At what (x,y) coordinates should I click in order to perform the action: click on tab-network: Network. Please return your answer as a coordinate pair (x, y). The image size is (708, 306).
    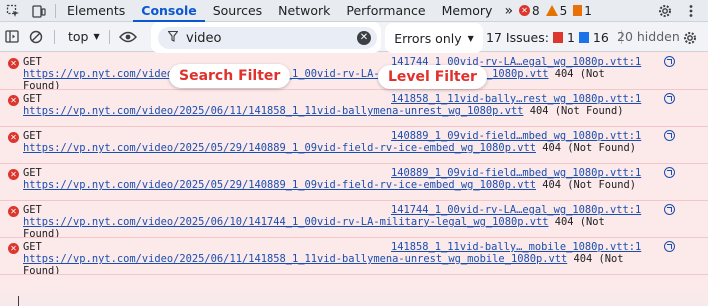
    Looking at the image, I should click on (304, 11).